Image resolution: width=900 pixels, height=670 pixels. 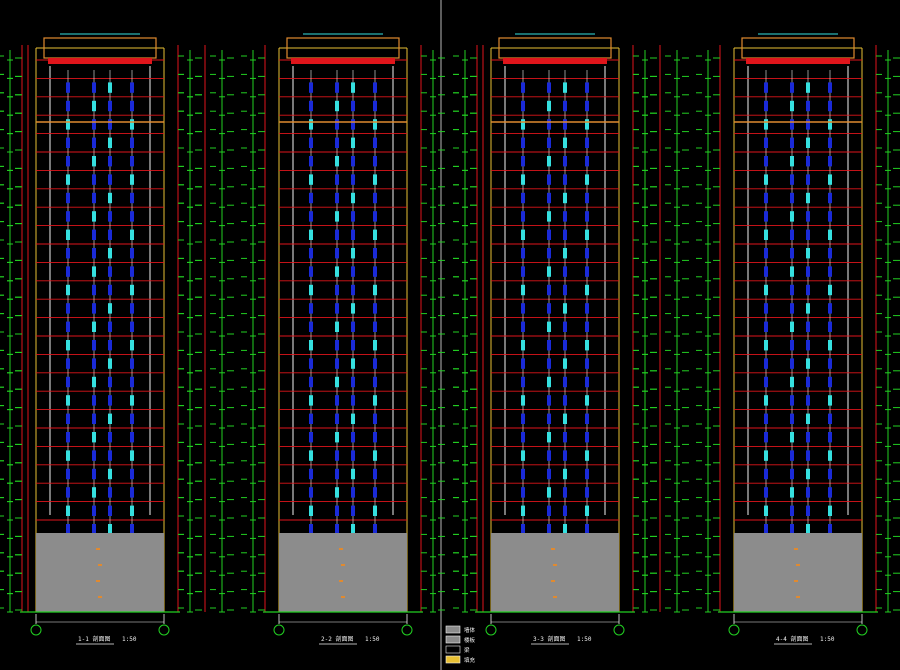 What do you see at coordinates (549, 639) in the screenshot?
I see `elevation-title: 3-3 剖面图` at bounding box center [549, 639].